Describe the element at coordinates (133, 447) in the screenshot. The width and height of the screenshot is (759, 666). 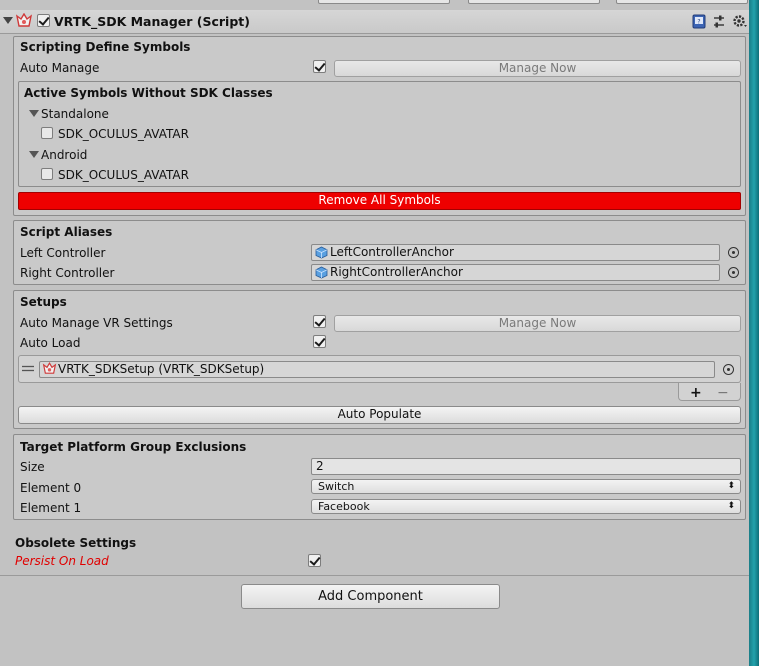
I see `target-platform-title: Target Platform Group Exclusions` at that location.